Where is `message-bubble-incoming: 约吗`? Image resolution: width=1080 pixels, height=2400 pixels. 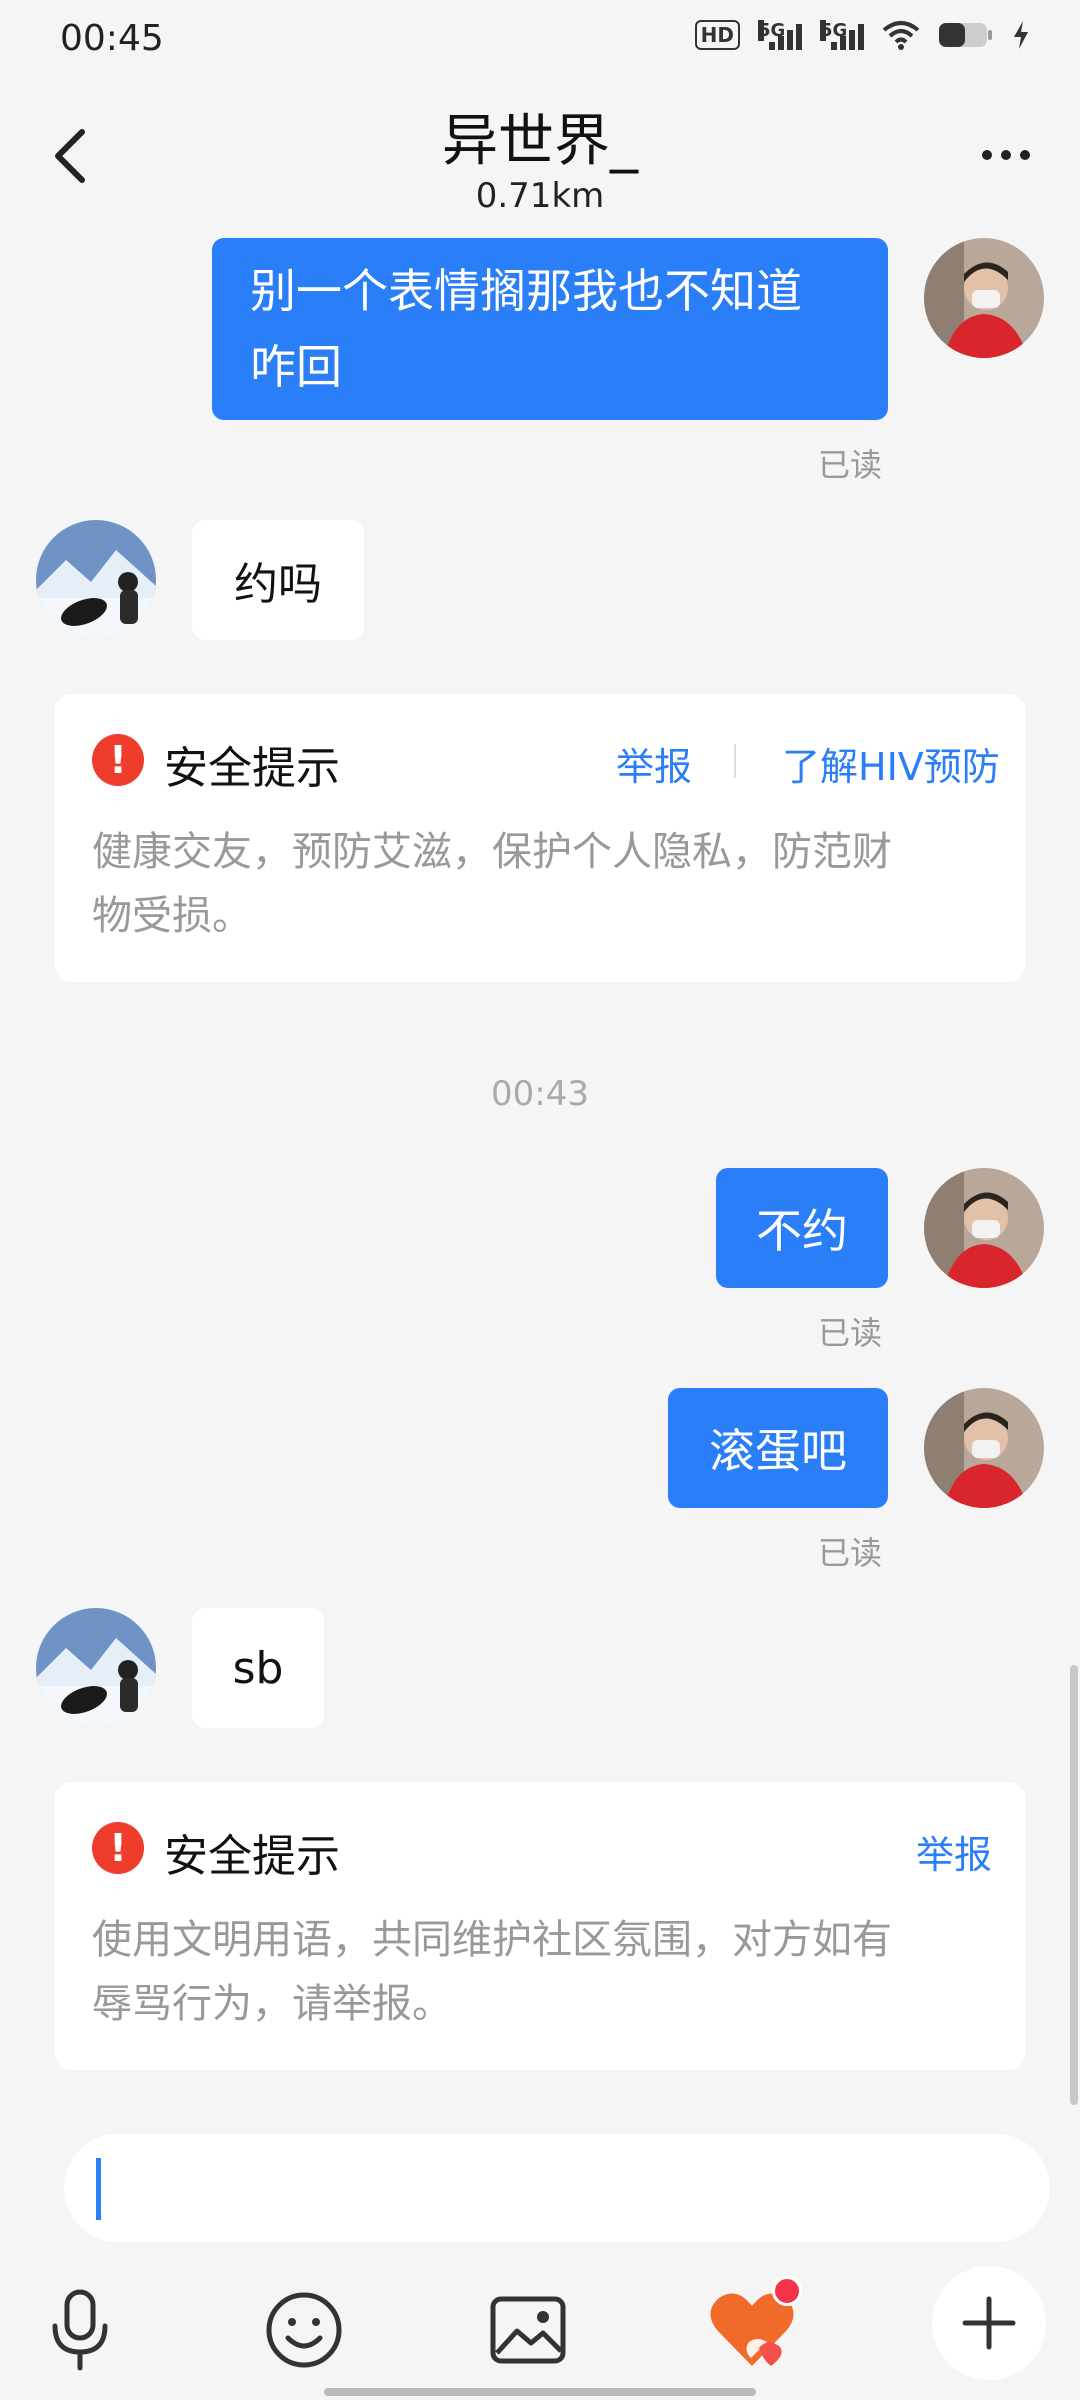
message-bubble-incoming: 约吗 is located at coordinates (278, 580).